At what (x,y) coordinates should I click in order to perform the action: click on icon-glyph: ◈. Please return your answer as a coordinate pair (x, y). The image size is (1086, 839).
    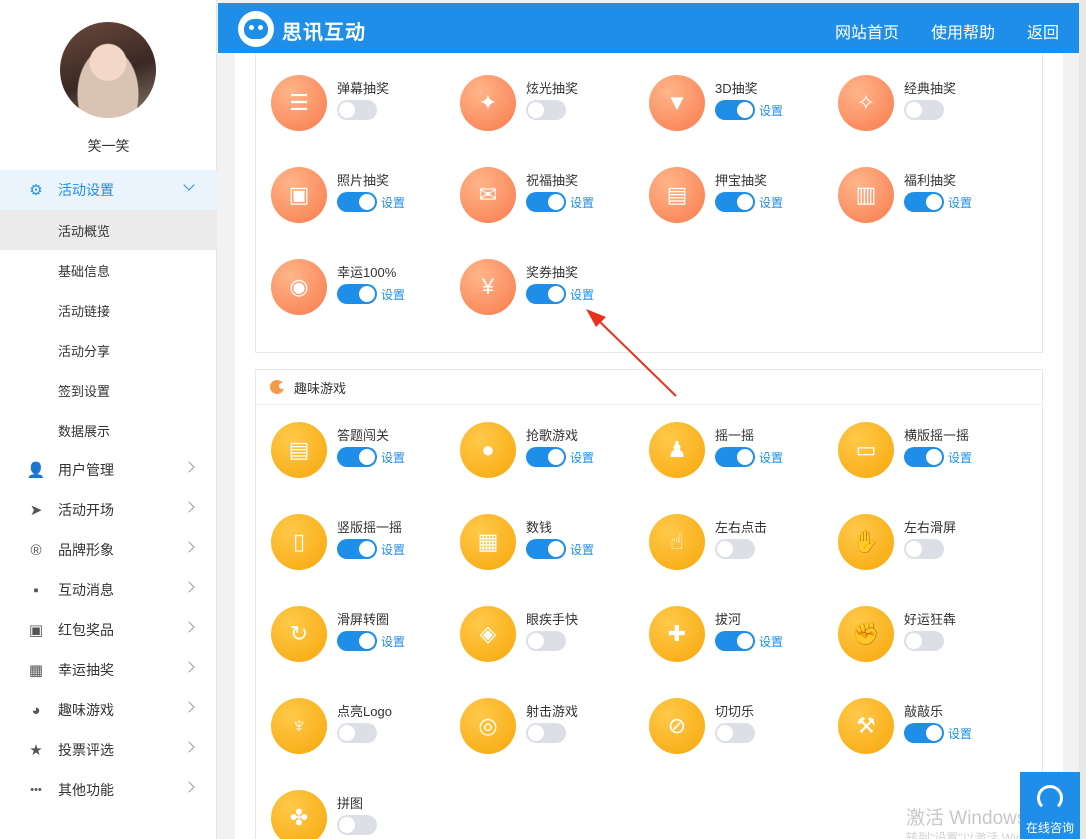
    Looking at the image, I should click on (488, 633).